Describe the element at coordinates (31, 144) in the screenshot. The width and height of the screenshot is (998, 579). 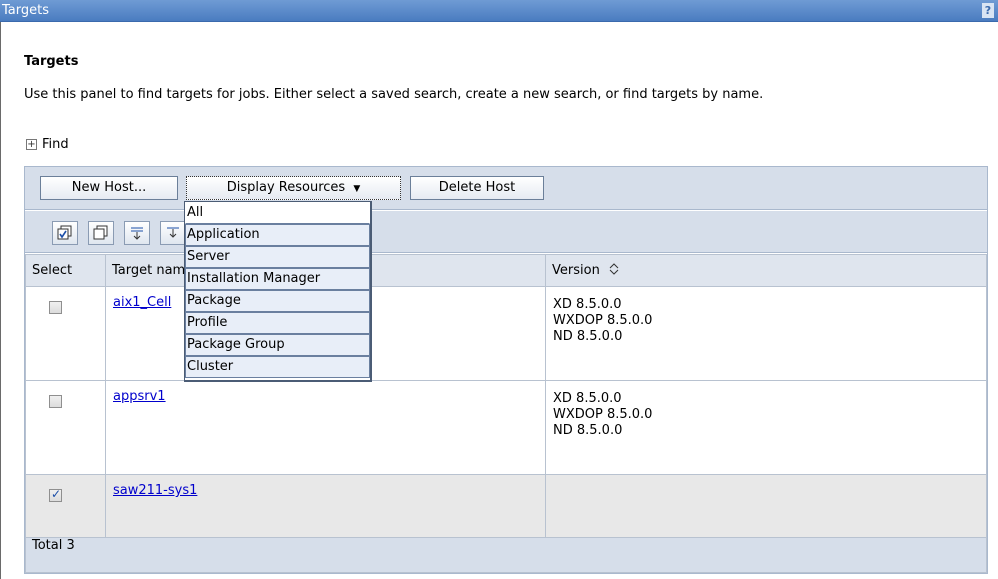
I see `expand-plus-icon: +` at that location.